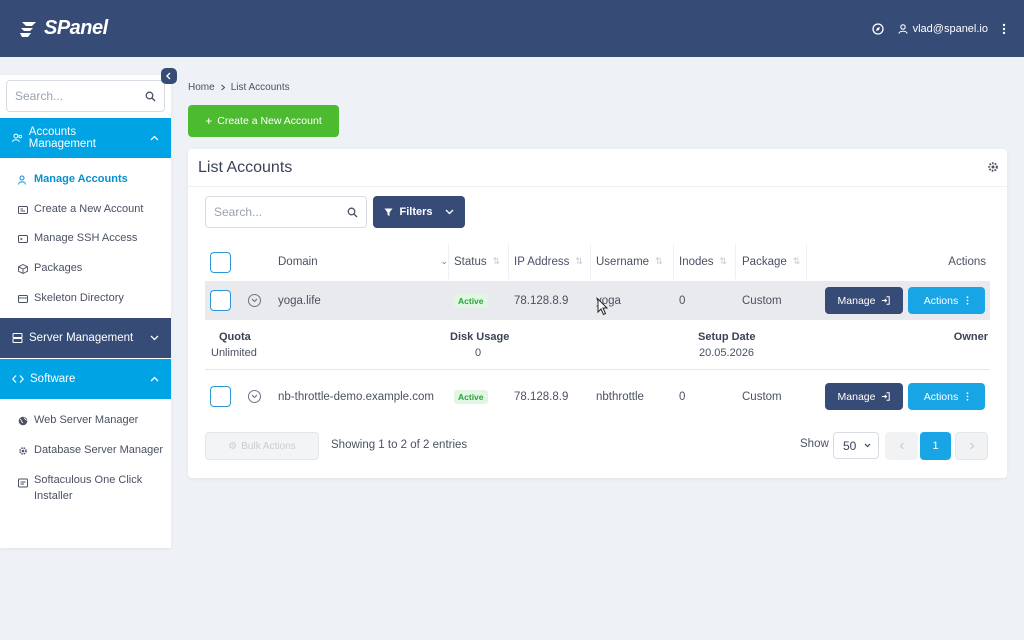  Describe the element at coordinates (603, 307) in the screenshot. I see `mouse-cursor-icon` at that location.